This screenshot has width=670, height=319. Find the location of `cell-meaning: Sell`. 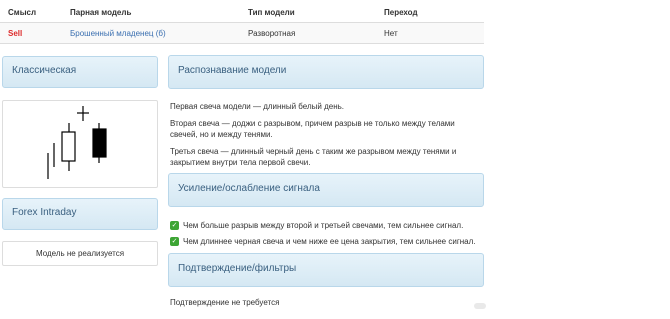

cell-meaning: Sell is located at coordinates (15, 33).